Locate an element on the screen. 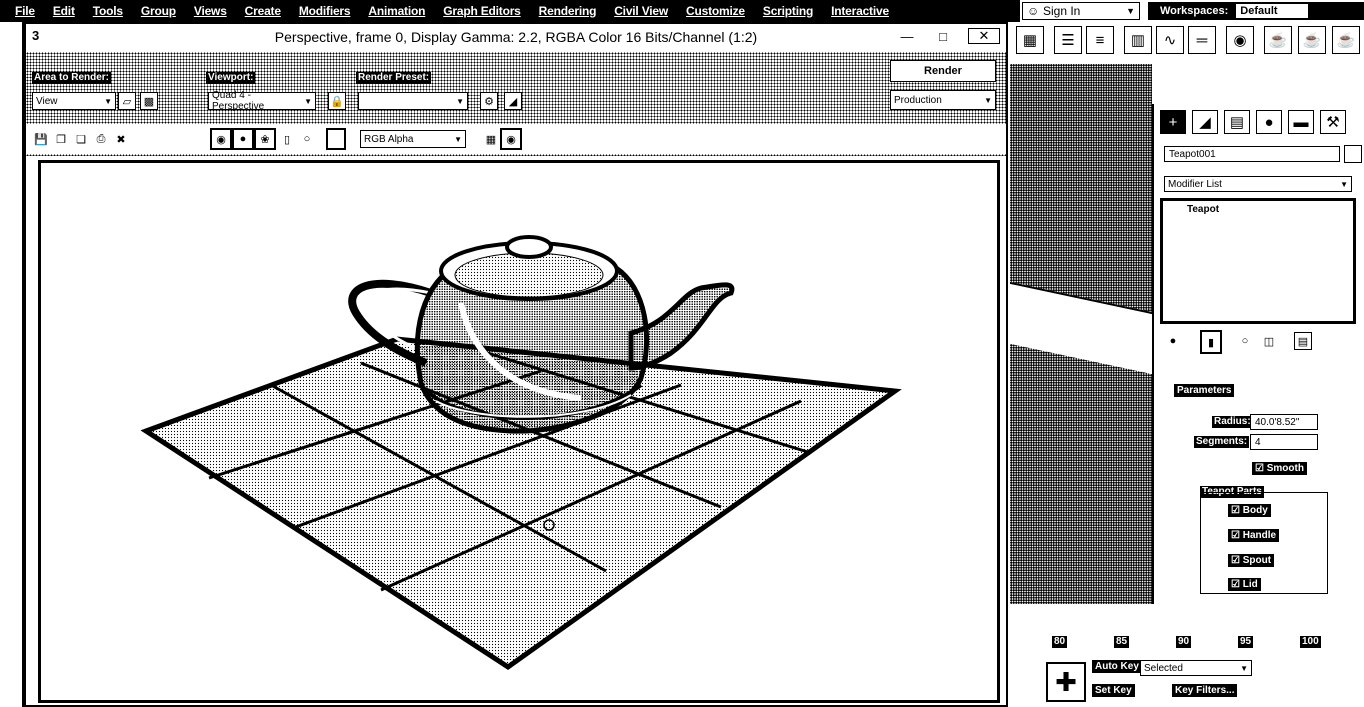 Image resolution: width=1364 pixels, height=707 pixels. alpha-channel-icon: ▯ is located at coordinates (287, 139).